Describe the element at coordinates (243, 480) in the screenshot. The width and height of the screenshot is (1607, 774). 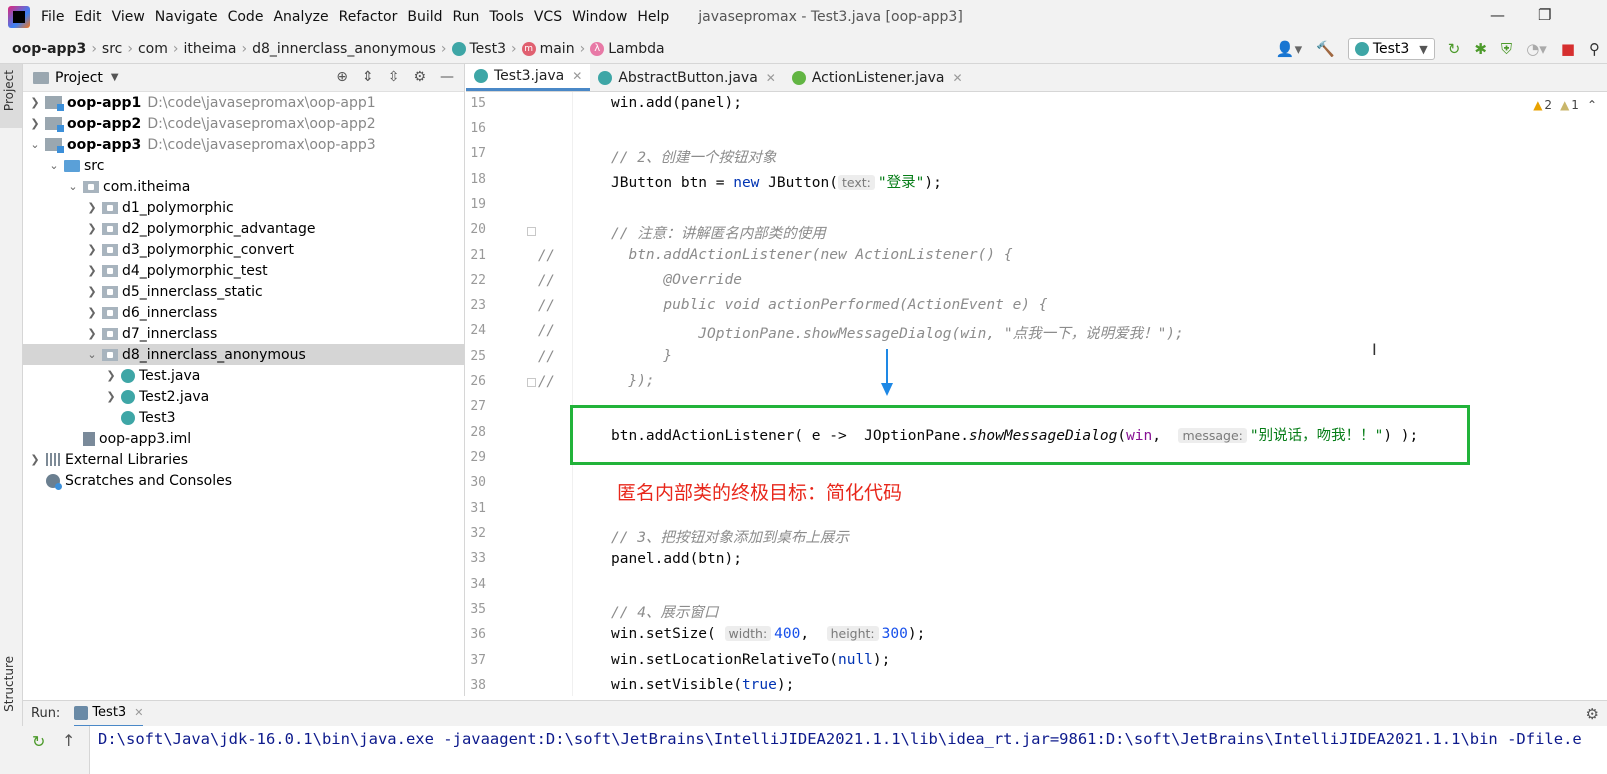
I see `tree-item-scratches: Scratches and Consoles` at that location.